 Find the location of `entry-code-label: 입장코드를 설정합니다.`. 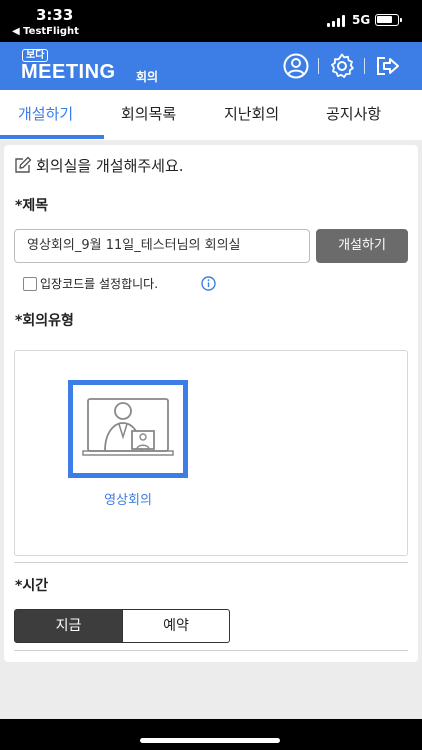

entry-code-label: 입장코드를 설정합니다. is located at coordinates (99, 283).